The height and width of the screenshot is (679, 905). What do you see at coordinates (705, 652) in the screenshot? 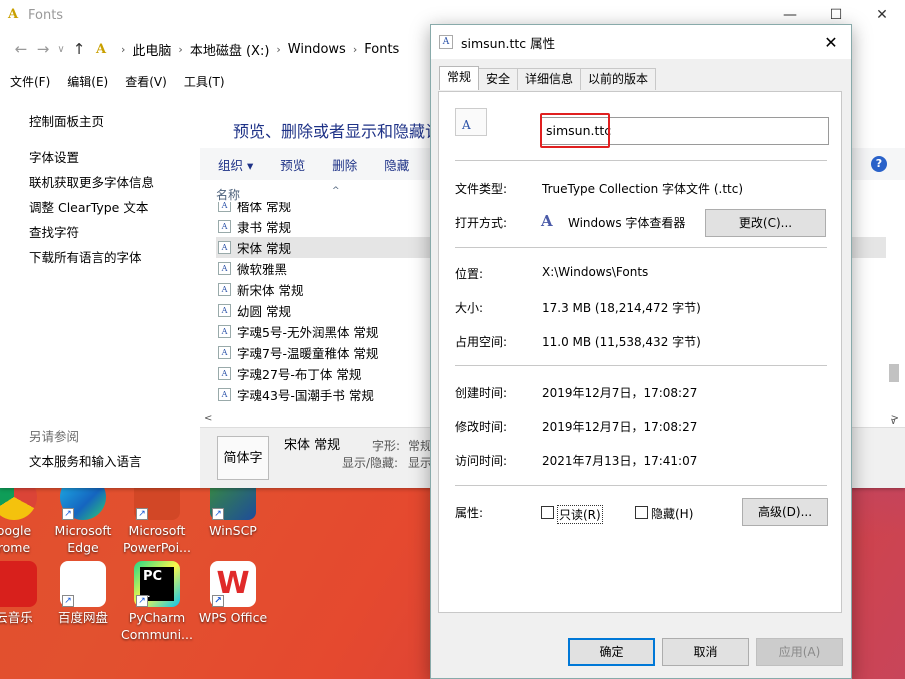
I see `cancel-button: 取消` at bounding box center [705, 652].